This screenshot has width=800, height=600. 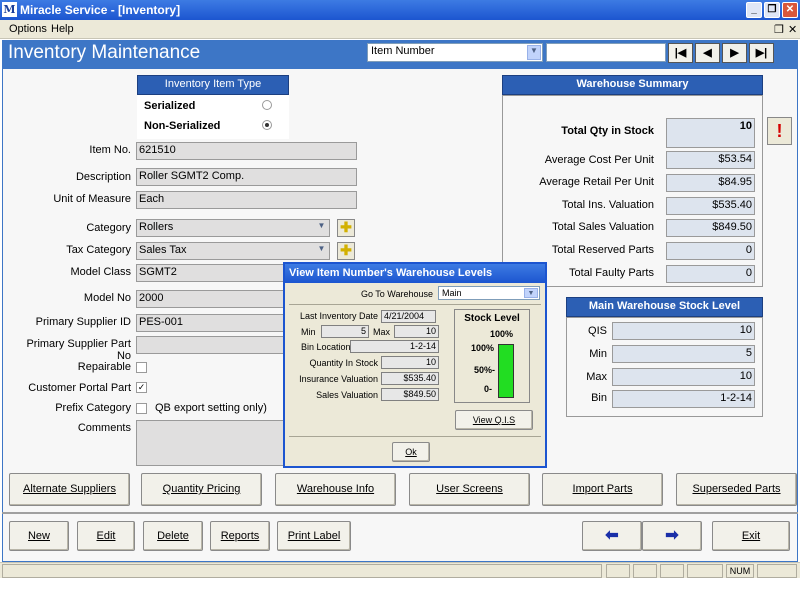 What do you see at coordinates (596, 182) in the screenshot?
I see `avg-retail-label: Average Retail Per Unit` at bounding box center [596, 182].